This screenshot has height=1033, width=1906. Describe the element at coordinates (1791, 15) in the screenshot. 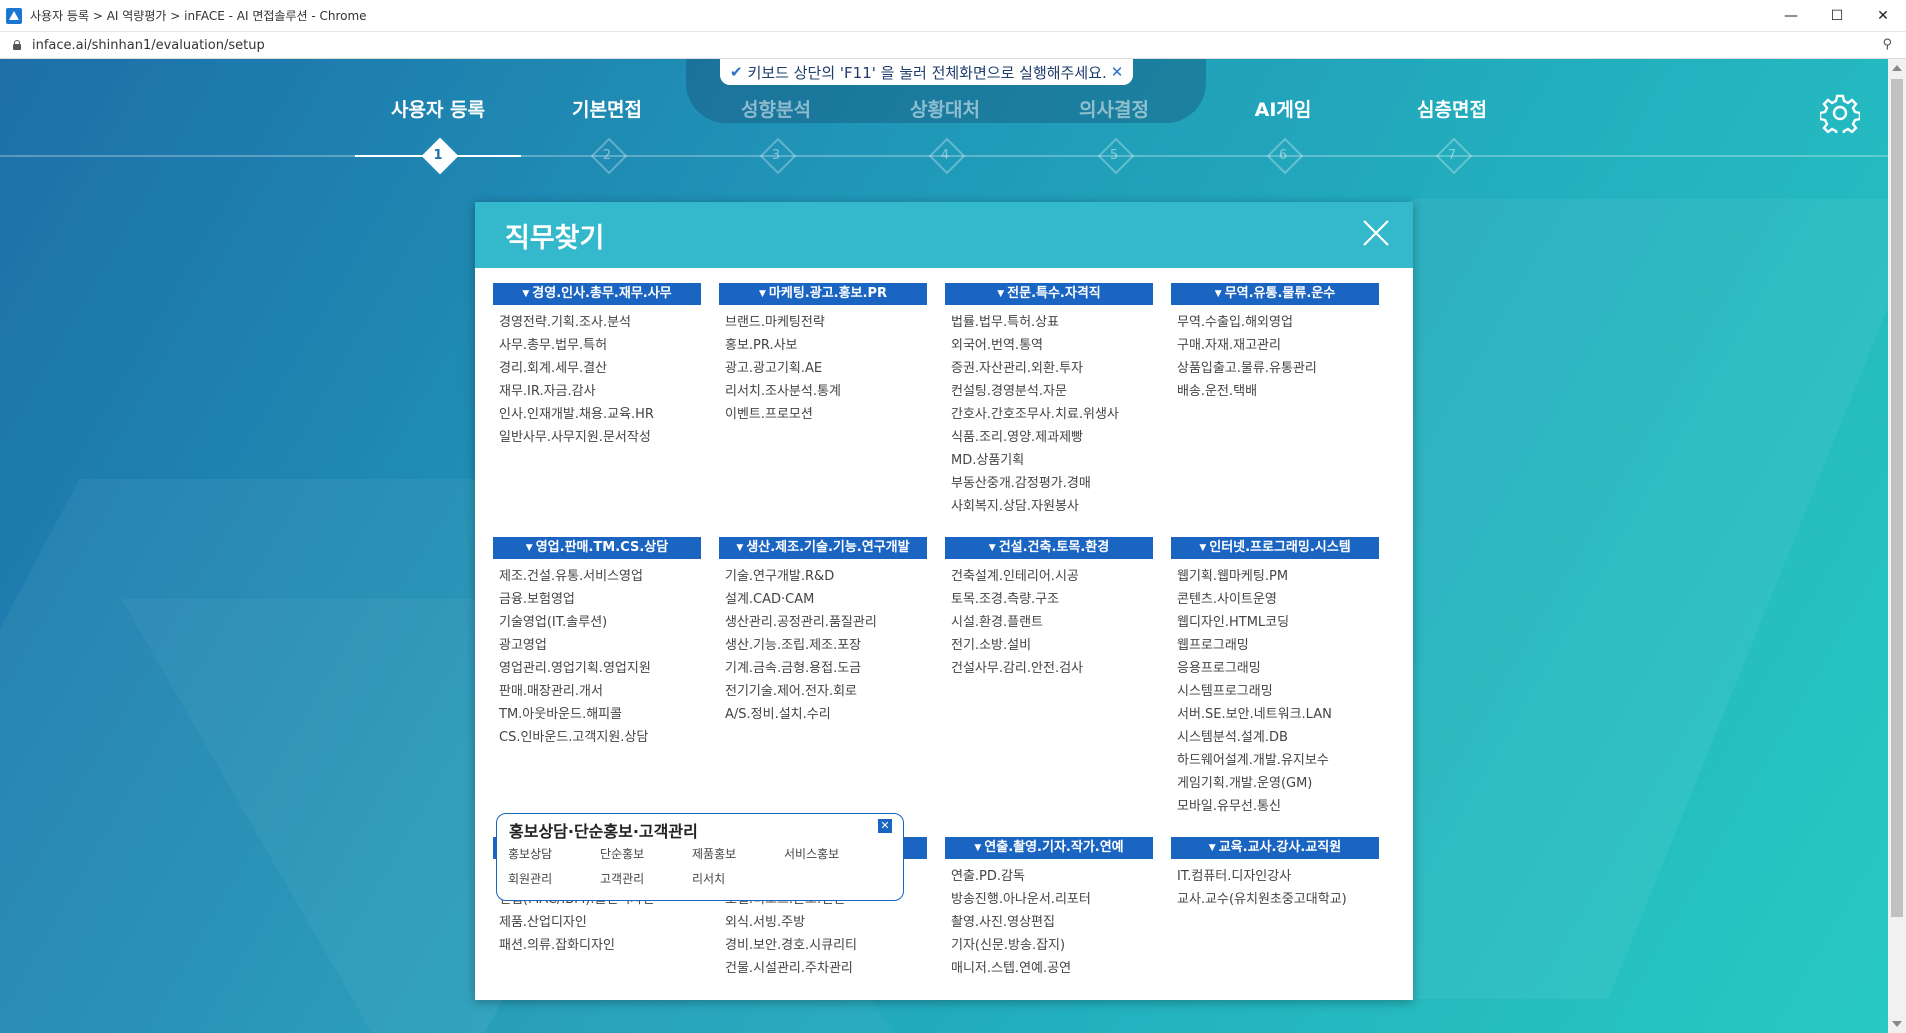

I see `minimize-button: —` at that location.